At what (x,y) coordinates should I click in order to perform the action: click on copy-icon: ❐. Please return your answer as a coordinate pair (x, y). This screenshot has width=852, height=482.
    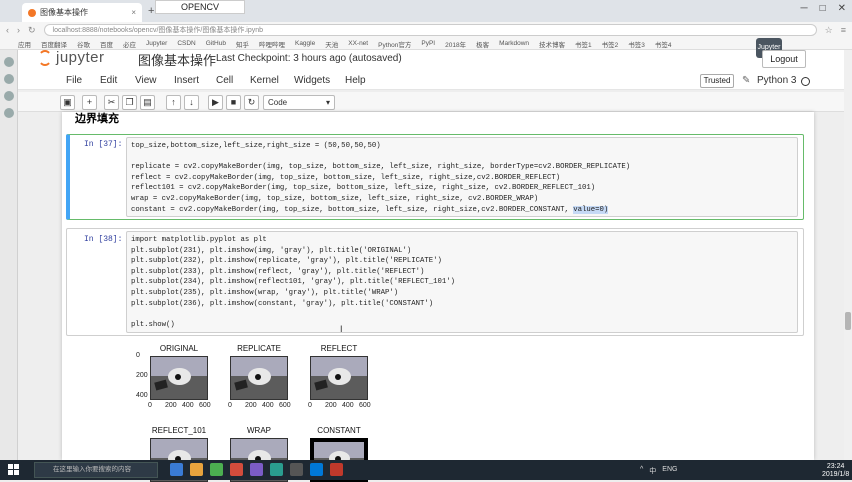
    Looking at the image, I should click on (129, 102).